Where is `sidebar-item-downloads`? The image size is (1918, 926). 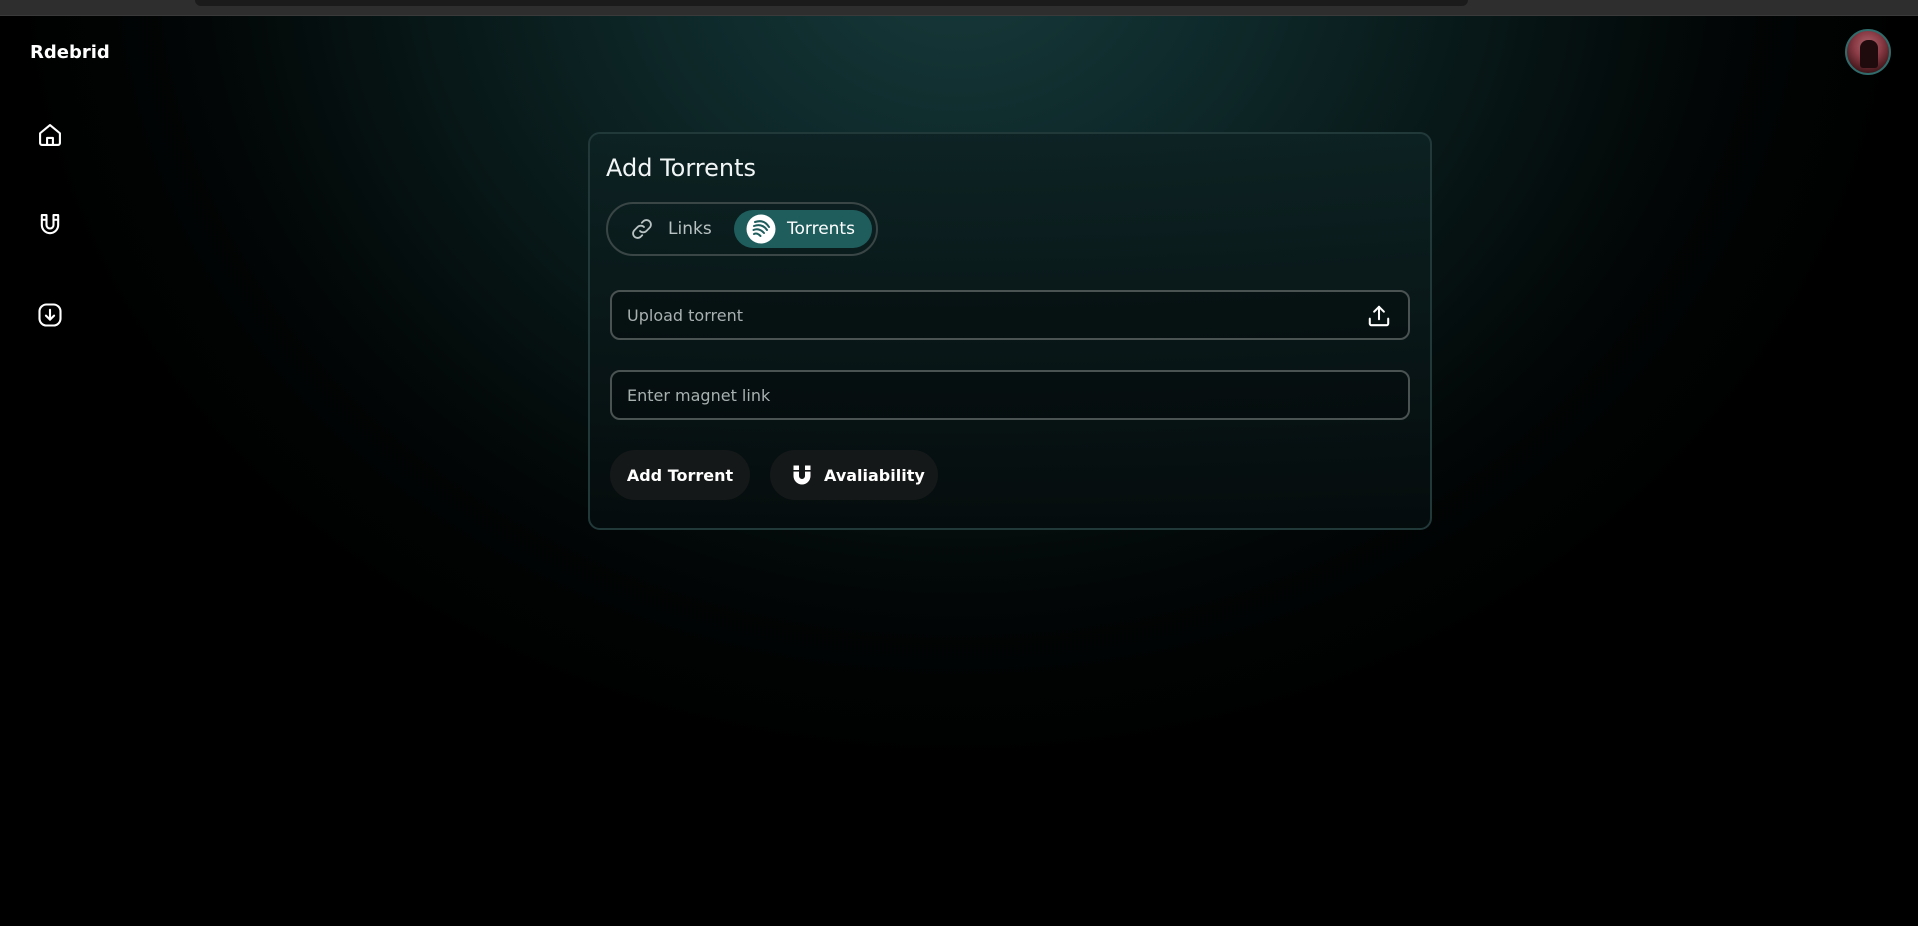 sidebar-item-downloads is located at coordinates (50, 315).